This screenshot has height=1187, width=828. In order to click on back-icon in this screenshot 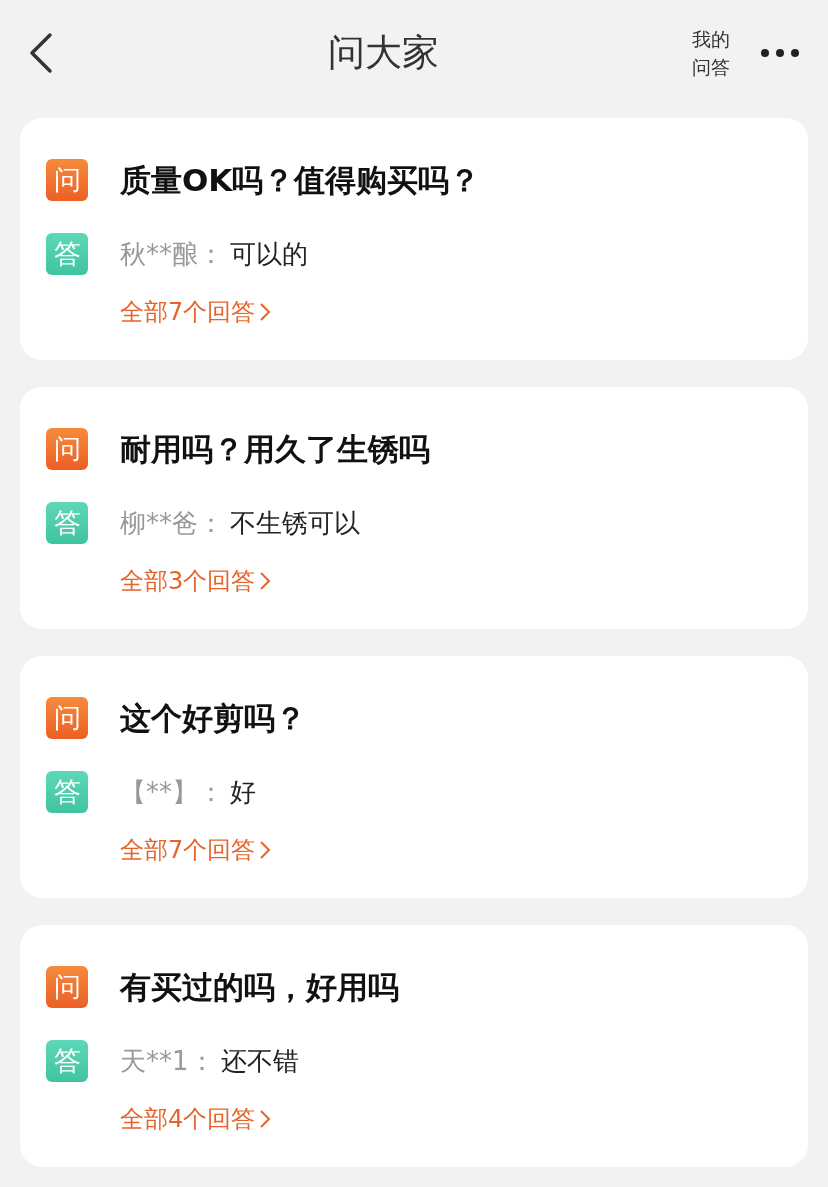, I will do `click(41, 52)`.